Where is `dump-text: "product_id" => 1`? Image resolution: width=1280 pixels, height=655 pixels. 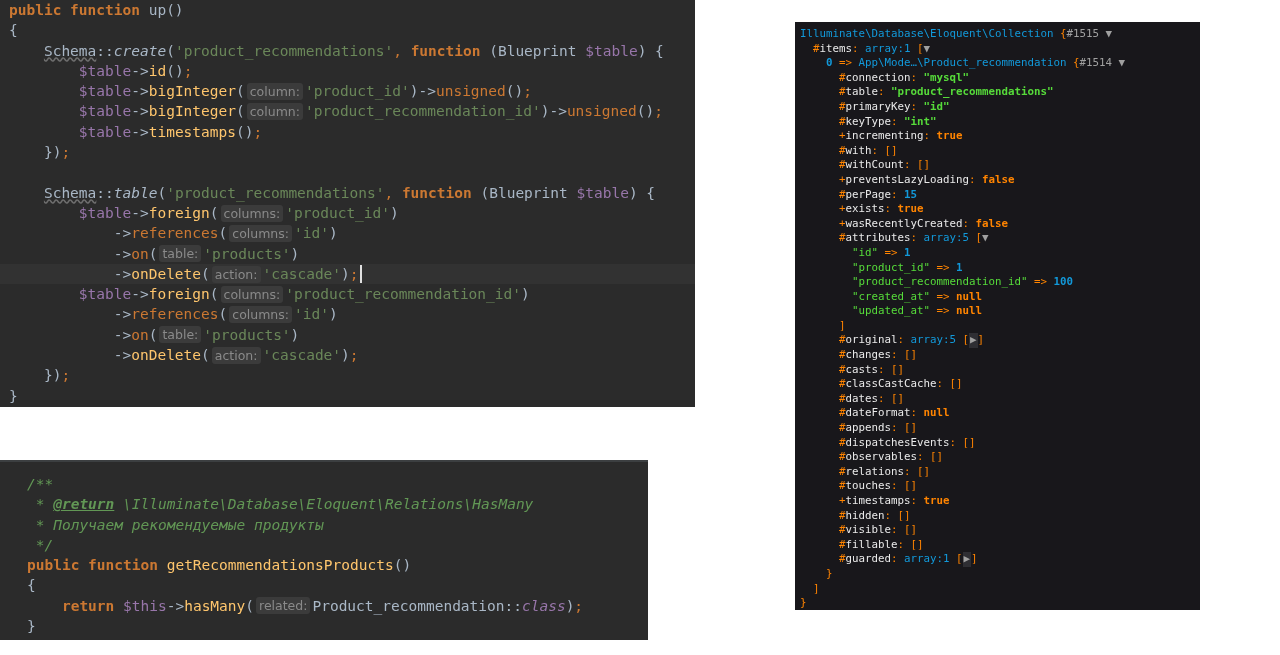
dump-text: "product_id" => 1 is located at coordinates (907, 268).